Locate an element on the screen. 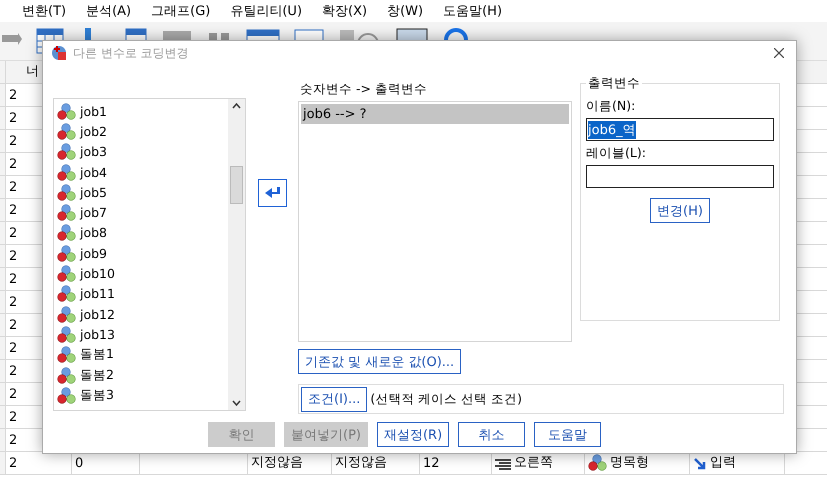 Image resolution: width=827 pixels, height=478 pixels. field-label: 이름(N): is located at coordinates (611, 106).